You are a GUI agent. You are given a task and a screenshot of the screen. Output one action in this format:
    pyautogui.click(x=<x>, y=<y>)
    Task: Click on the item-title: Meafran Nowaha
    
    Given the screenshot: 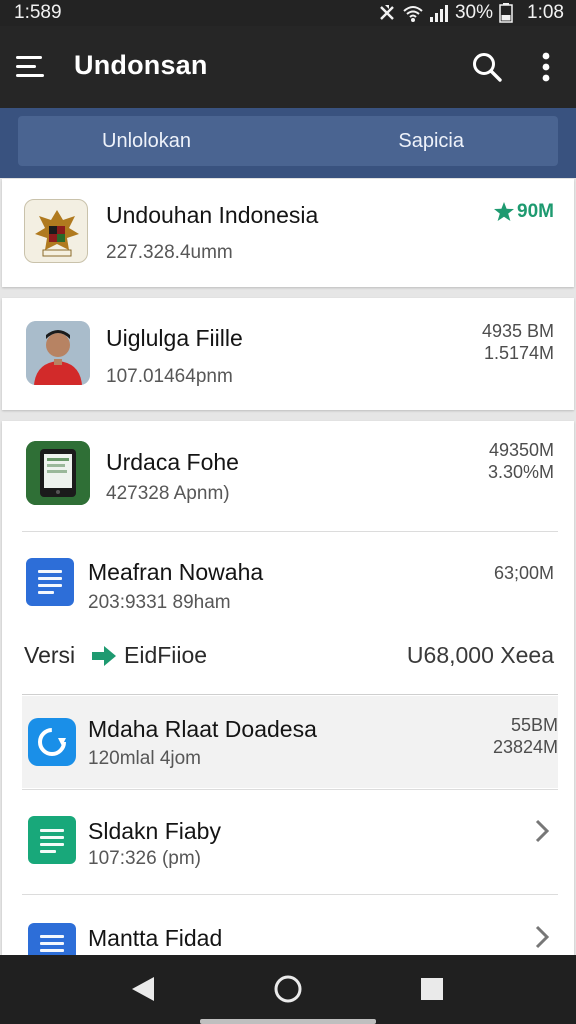 What is the action you would take?
    pyautogui.click(x=176, y=572)
    